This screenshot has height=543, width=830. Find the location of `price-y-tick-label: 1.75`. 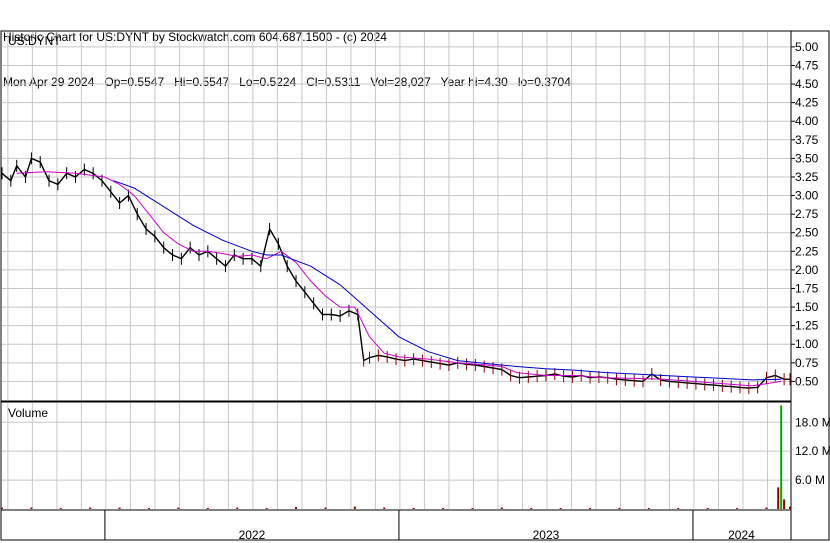

price-y-tick-label: 1.75 is located at coordinates (807, 288).